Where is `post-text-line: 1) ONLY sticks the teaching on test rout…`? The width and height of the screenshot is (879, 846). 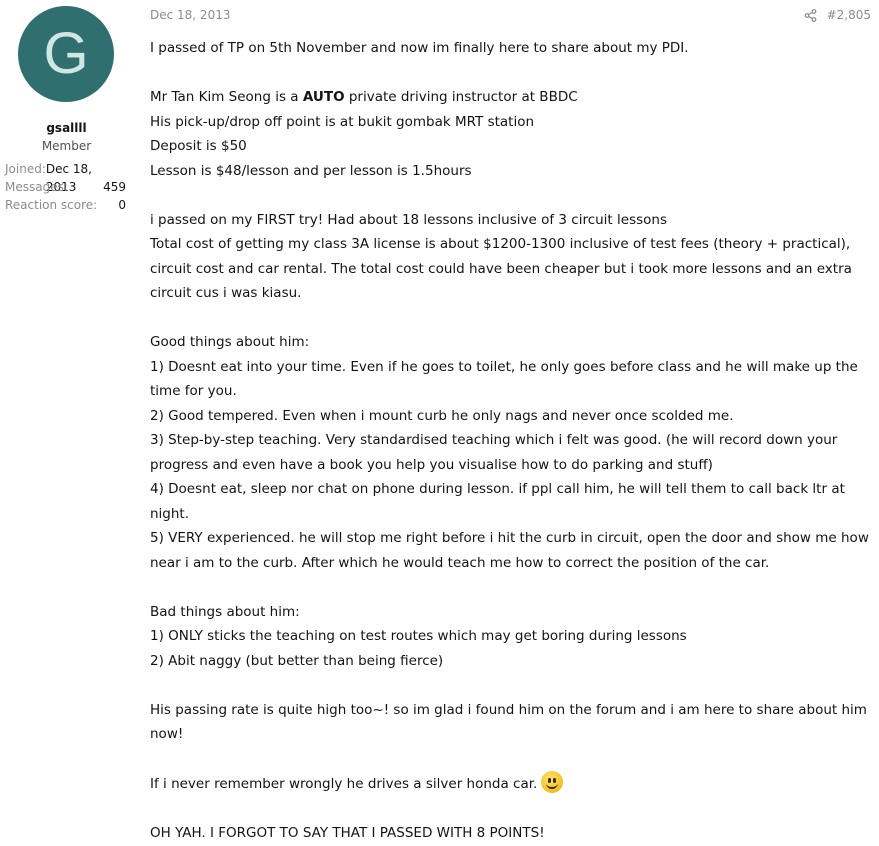
post-text-line: 1) ONLY sticks the teaching on test rout… is located at coordinates (418, 636).